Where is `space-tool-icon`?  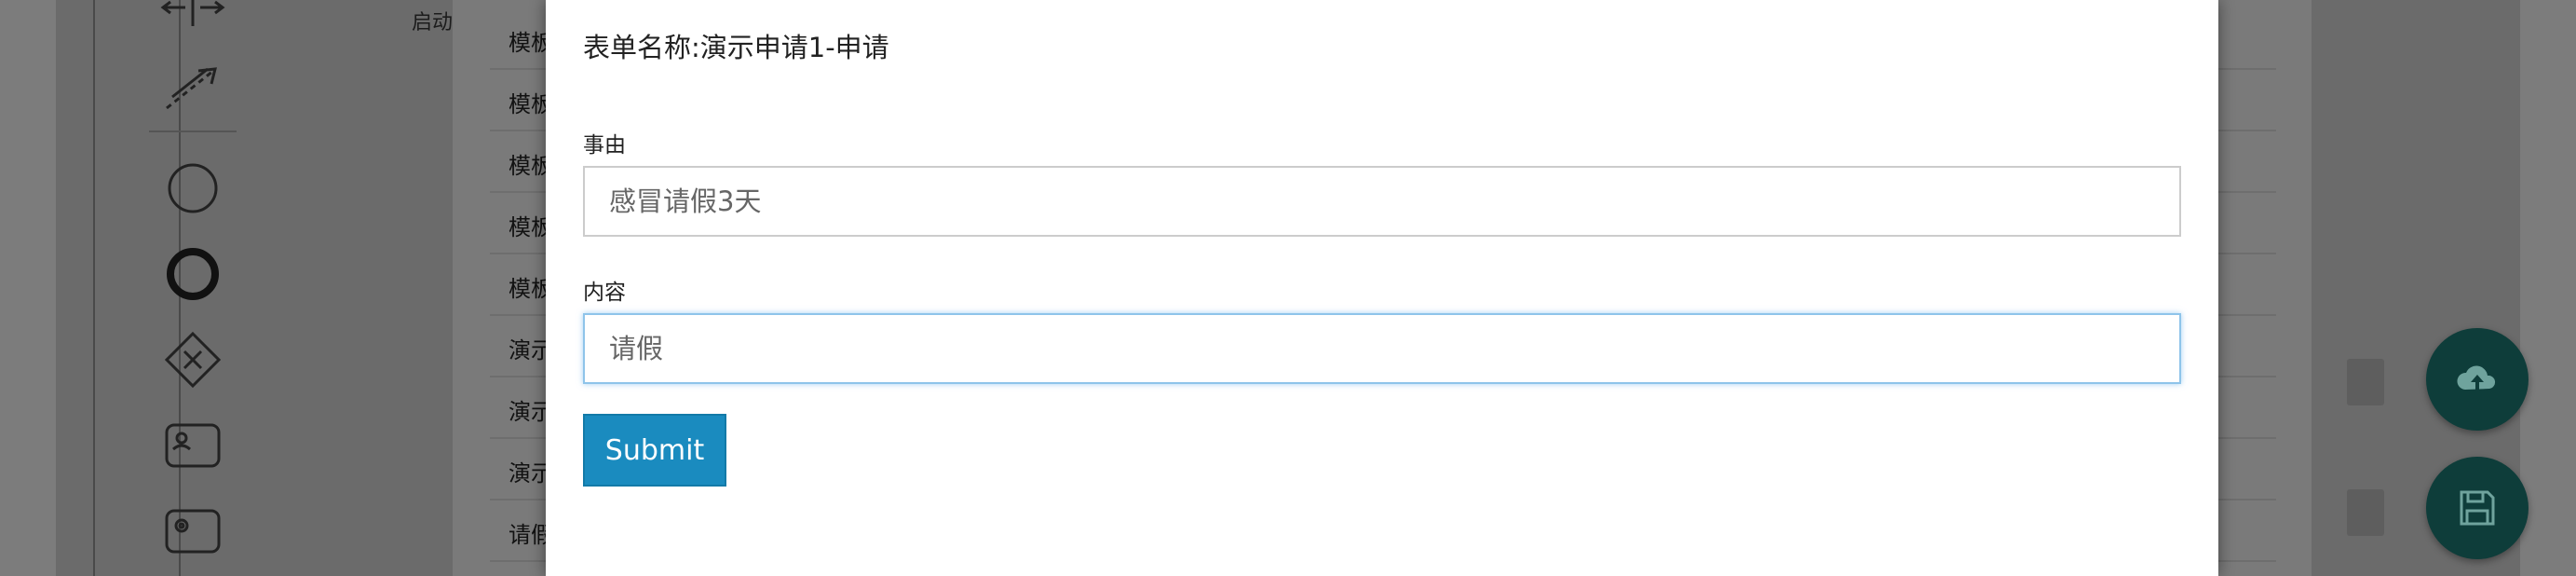 space-tool-icon is located at coordinates (193, 24).